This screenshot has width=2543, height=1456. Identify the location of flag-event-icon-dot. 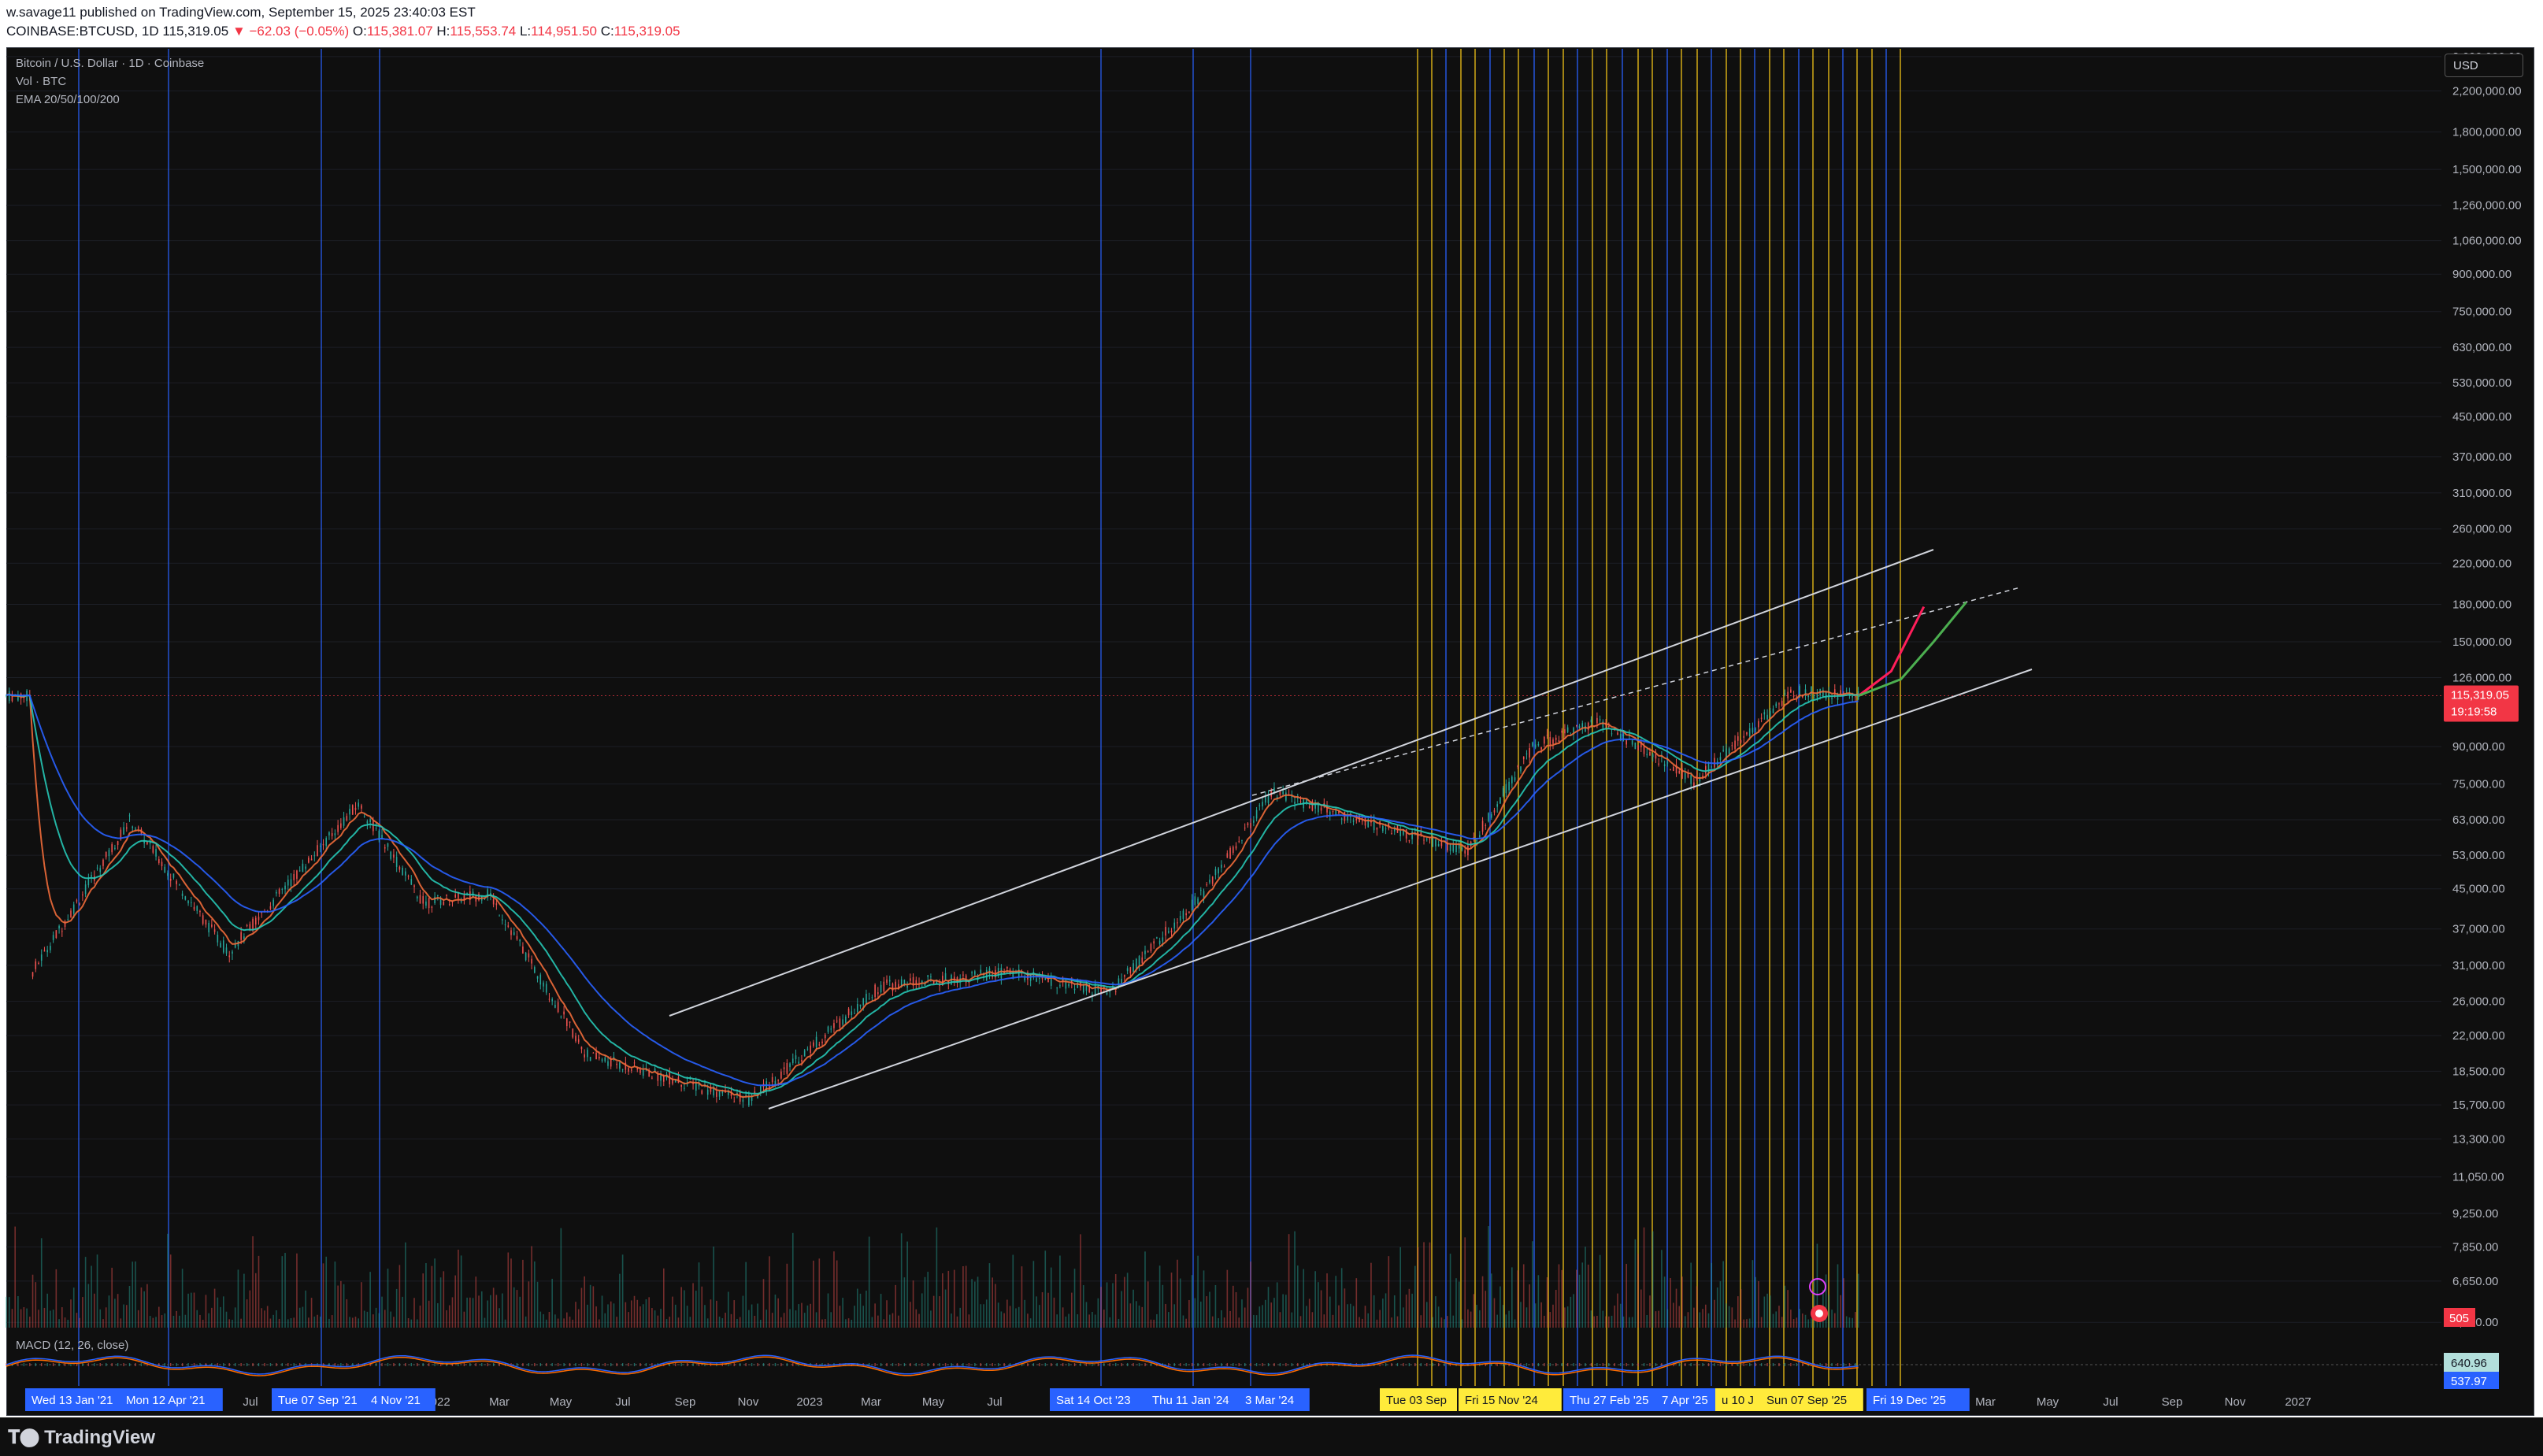
(1819, 1313).